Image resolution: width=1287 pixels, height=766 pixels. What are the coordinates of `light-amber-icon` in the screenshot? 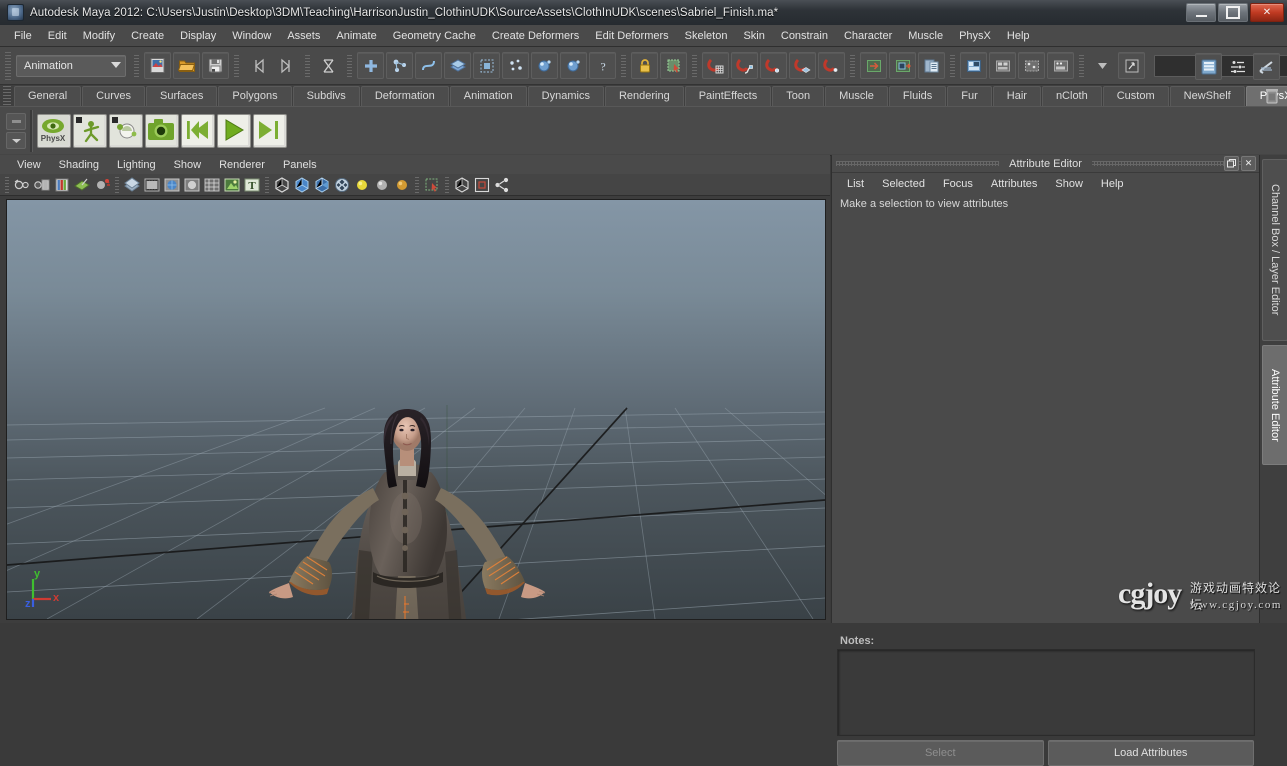 It's located at (402, 185).